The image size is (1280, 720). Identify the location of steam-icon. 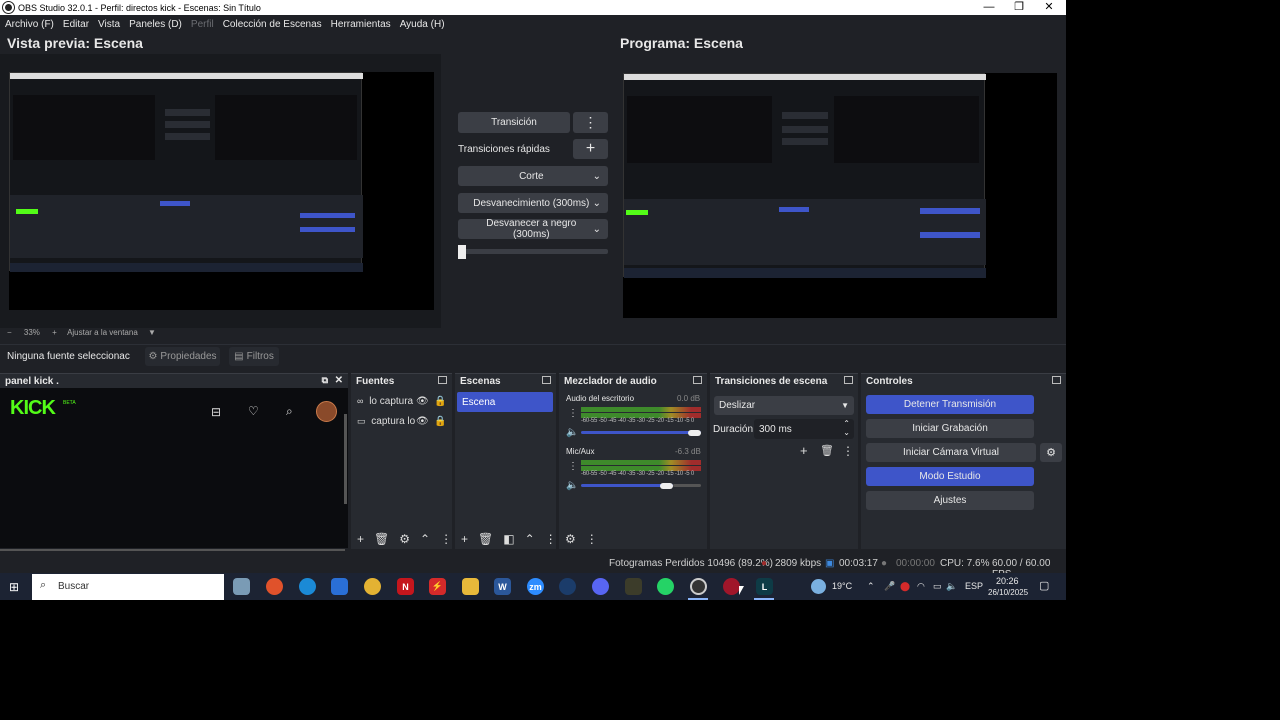
(567, 586).